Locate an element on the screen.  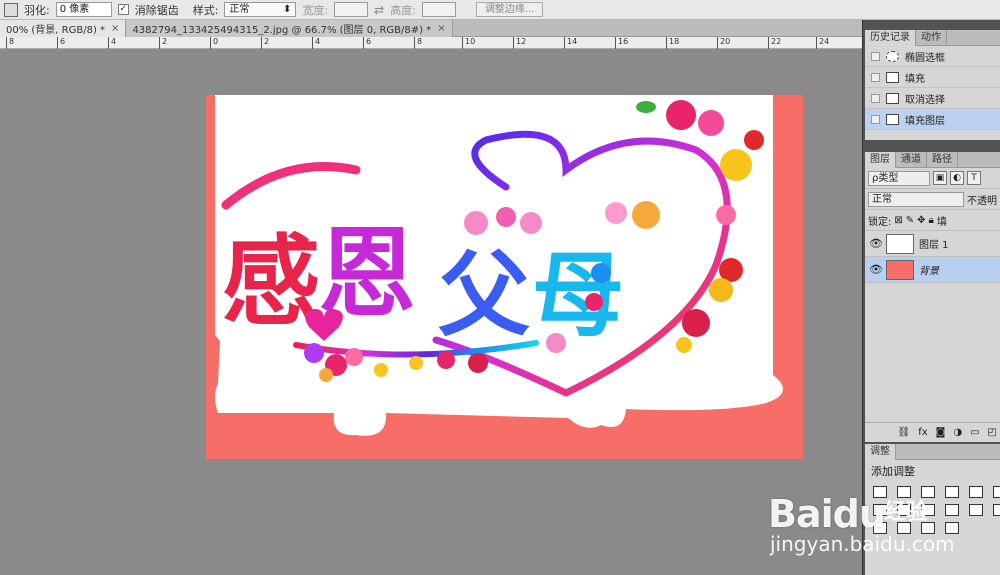
photo-filter-icon is located at coordinates (928, 510).